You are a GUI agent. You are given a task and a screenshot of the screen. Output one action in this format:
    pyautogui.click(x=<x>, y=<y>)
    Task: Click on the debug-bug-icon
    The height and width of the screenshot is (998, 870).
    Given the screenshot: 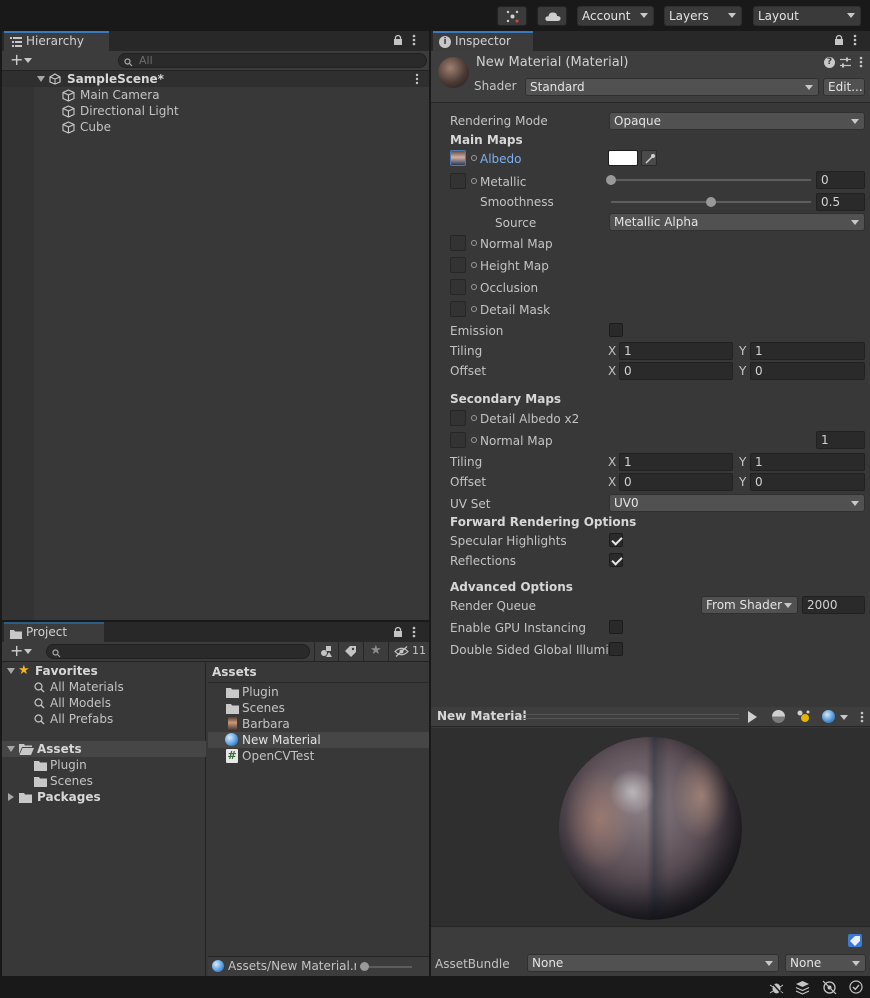 What is the action you would take?
    pyautogui.click(x=776, y=989)
    